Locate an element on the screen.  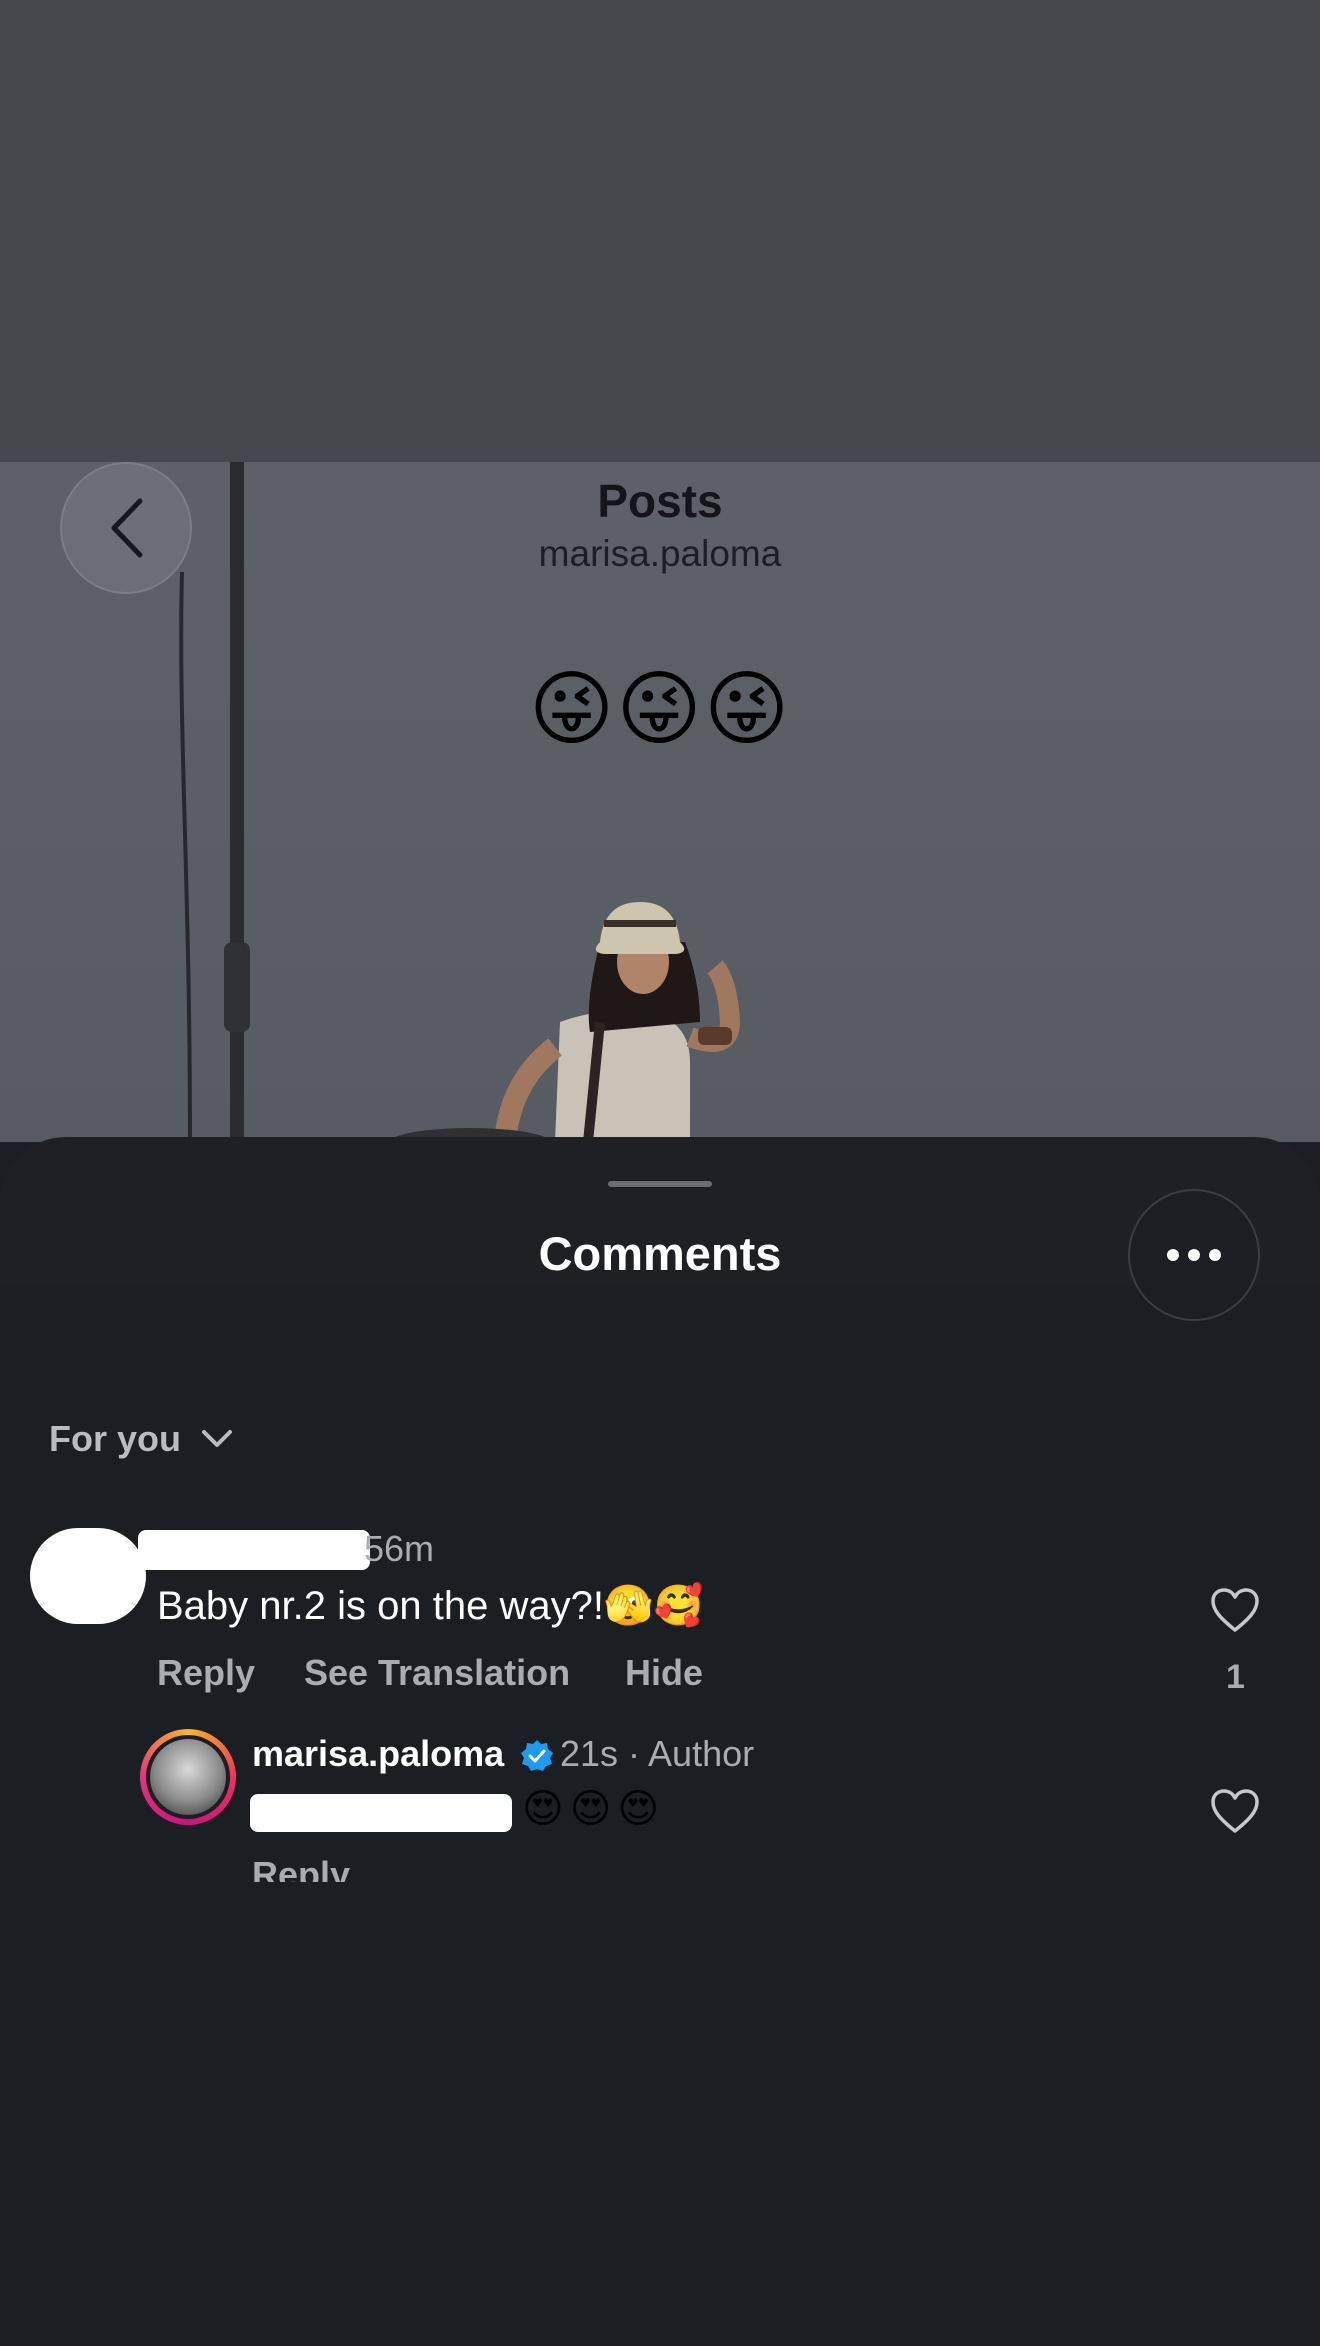
reply-clip: Reply is located at coordinates (660, 1866).